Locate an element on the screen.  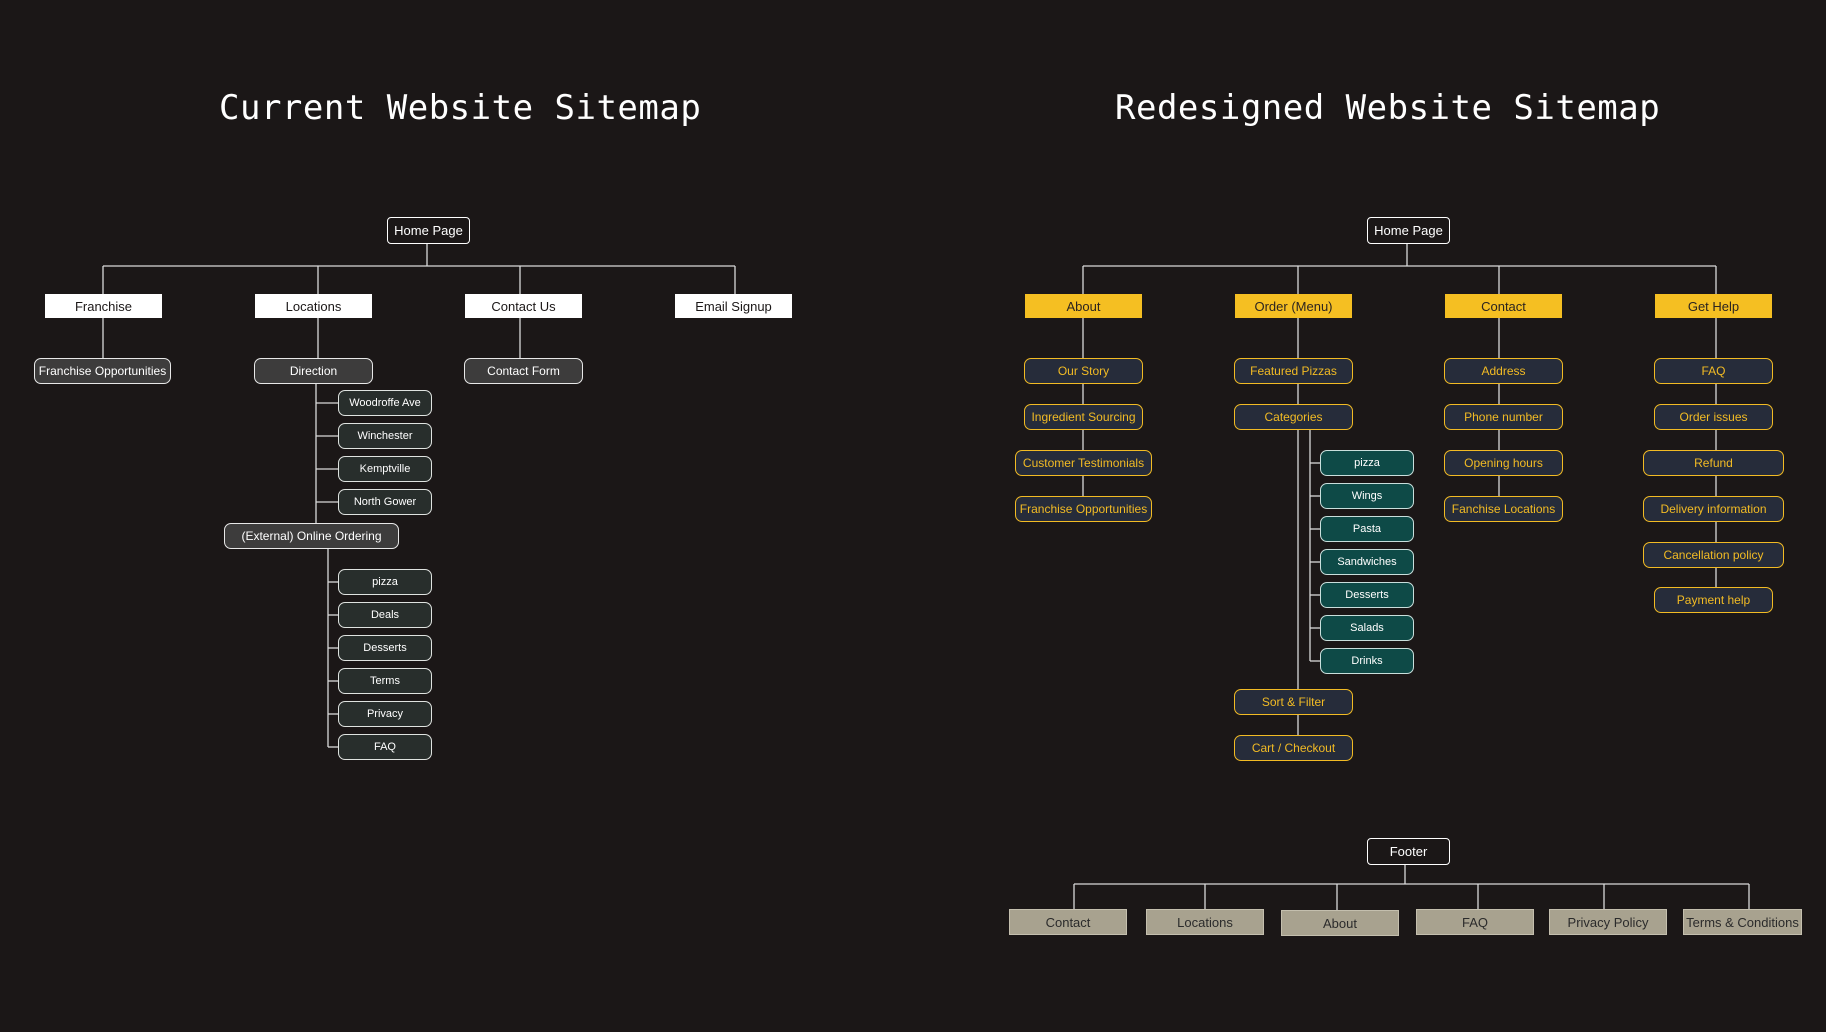
redesigned-address-node: Address is located at coordinates (1503, 371).